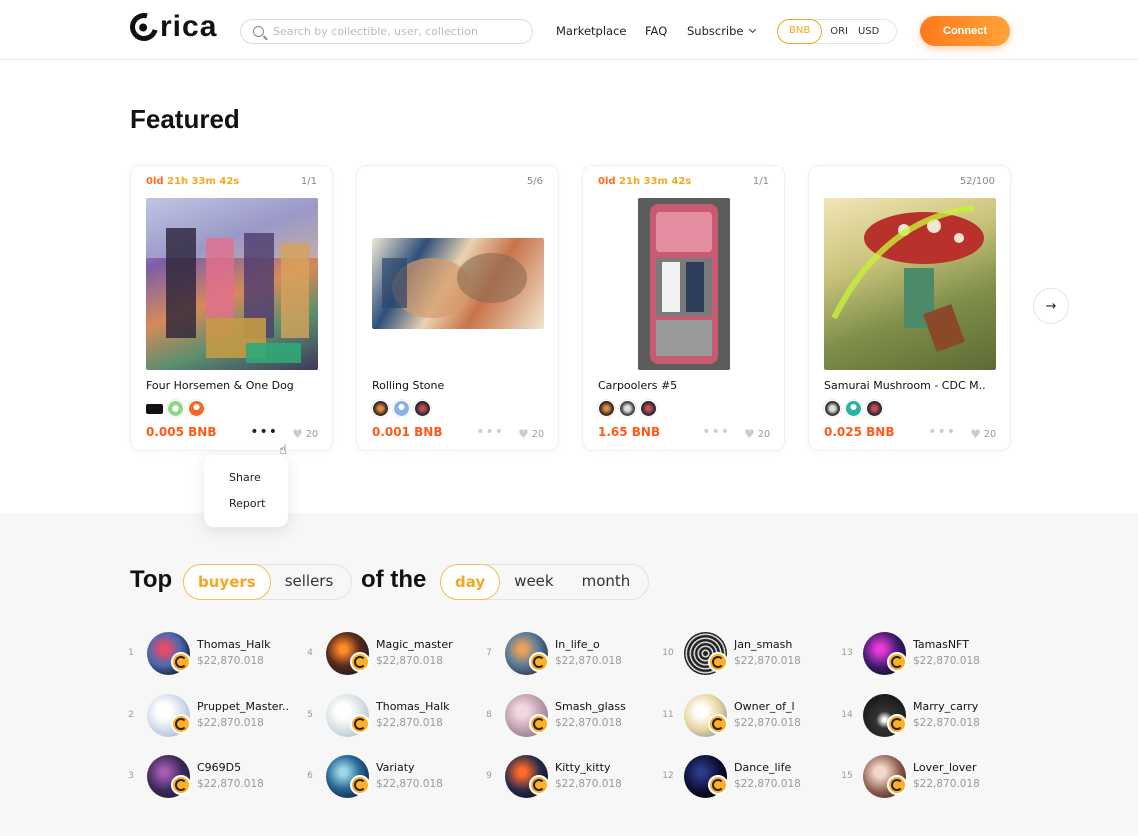 This screenshot has width=1138, height=836. What do you see at coordinates (963, 644) in the screenshot?
I see `user-name: TamasNFT` at bounding box center [963, 644].